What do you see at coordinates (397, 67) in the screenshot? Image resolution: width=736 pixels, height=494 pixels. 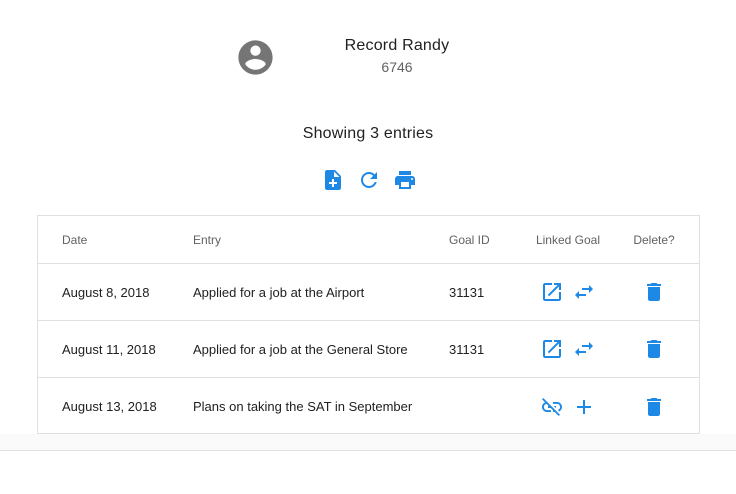 I see `user-id: 6746` at bounding box center [397, 67].